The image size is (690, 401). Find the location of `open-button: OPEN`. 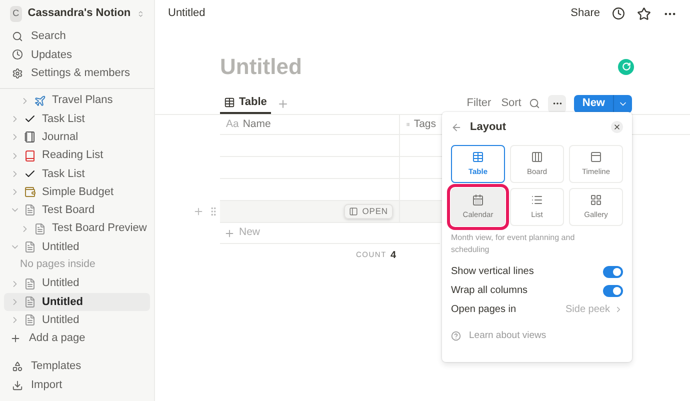

open-button: OPEN is located at coordinates (368, 211).